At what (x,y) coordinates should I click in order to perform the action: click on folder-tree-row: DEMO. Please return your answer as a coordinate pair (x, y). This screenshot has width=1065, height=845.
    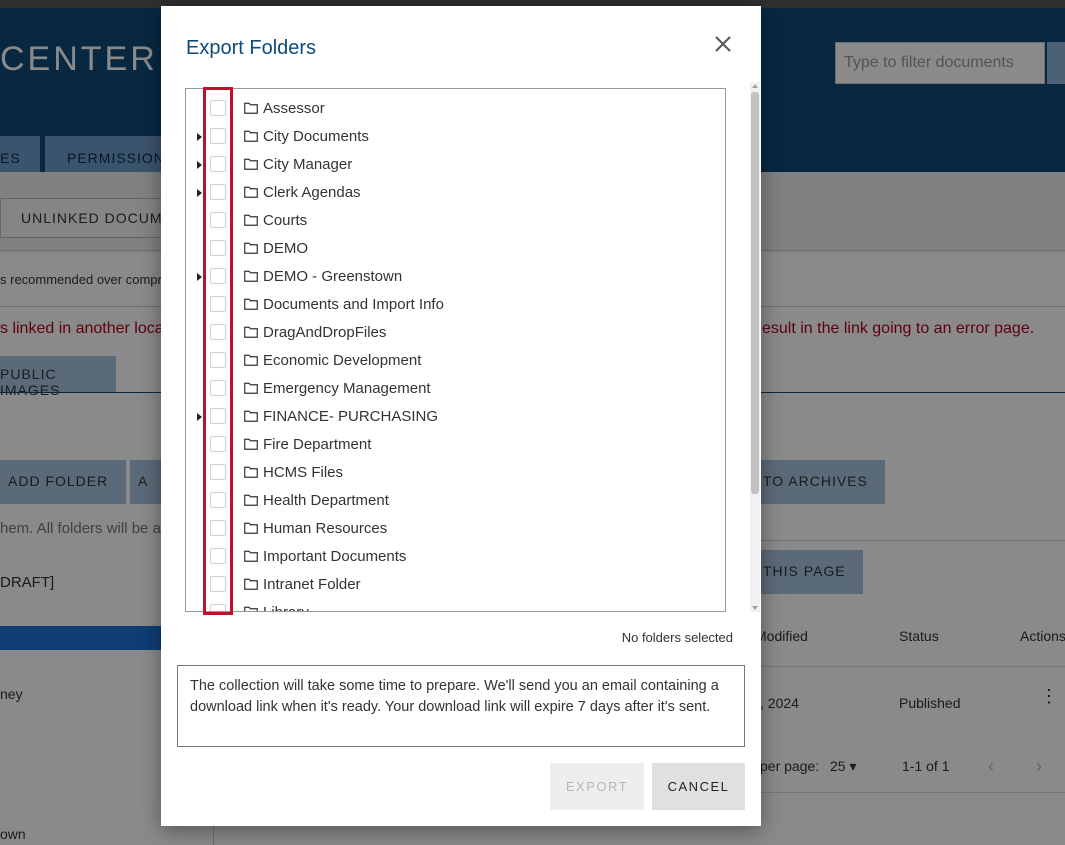
    Looking at the image, I should click on (455, 249).